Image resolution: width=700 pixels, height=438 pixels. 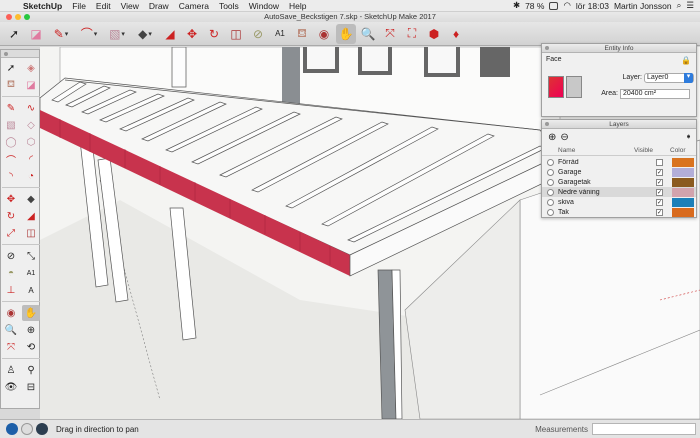 I want to click on menu-draw: Draw, so click(x=159, y=6).